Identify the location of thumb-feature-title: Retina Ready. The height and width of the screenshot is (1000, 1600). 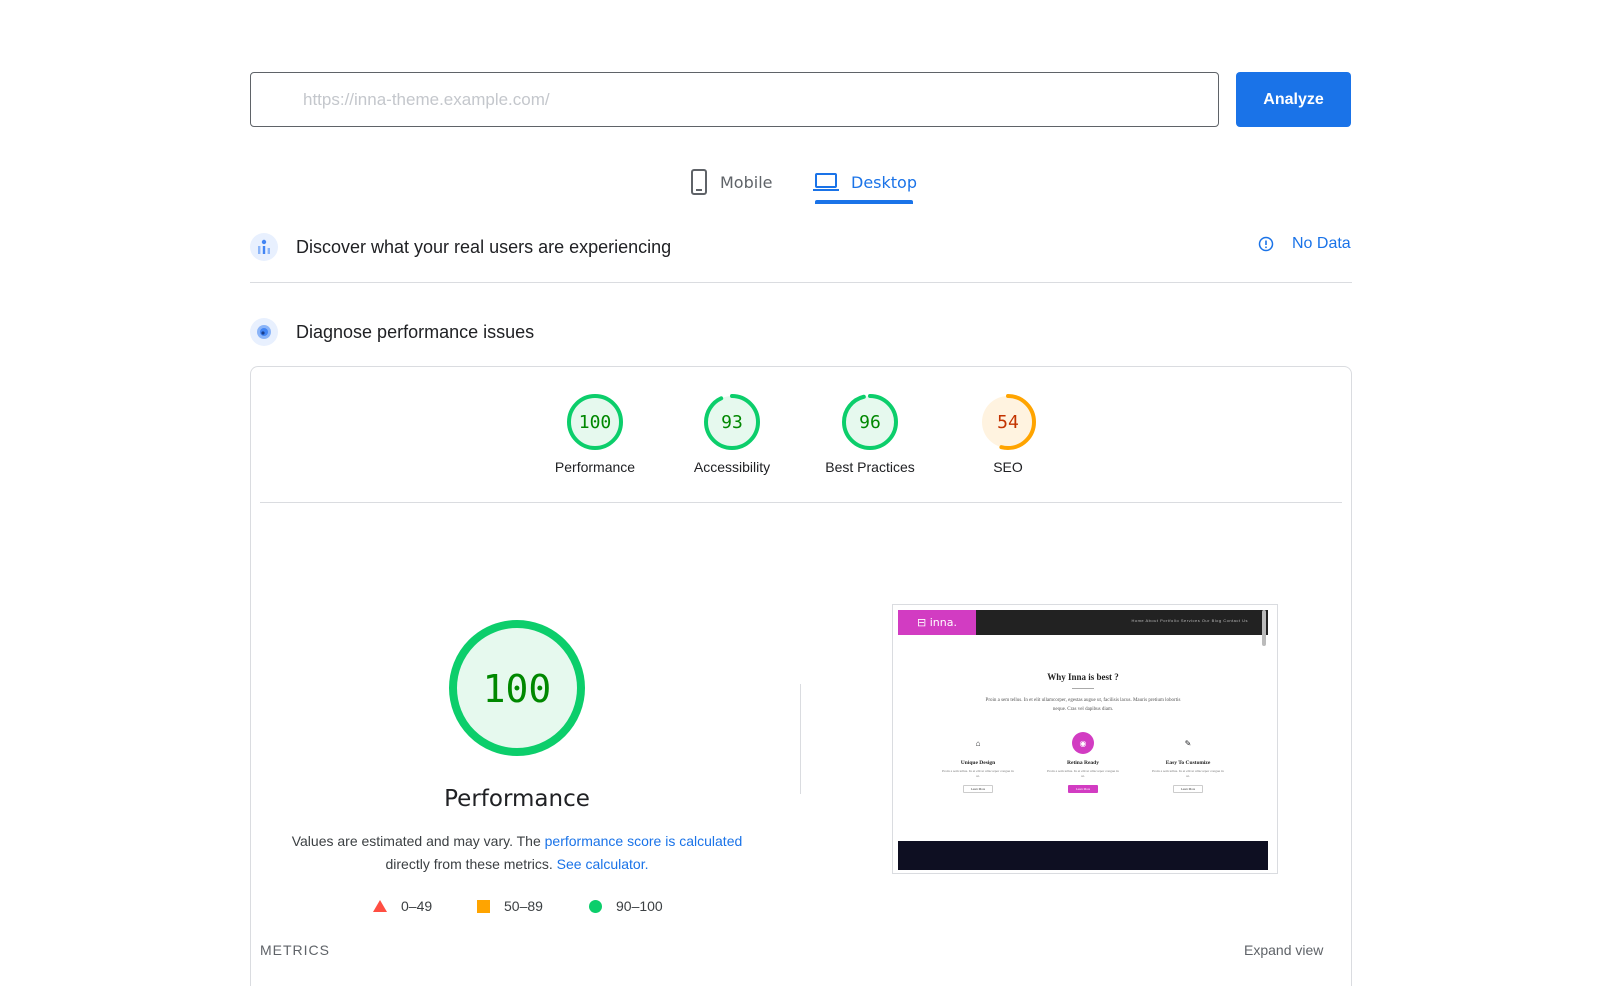
(1083, 763).